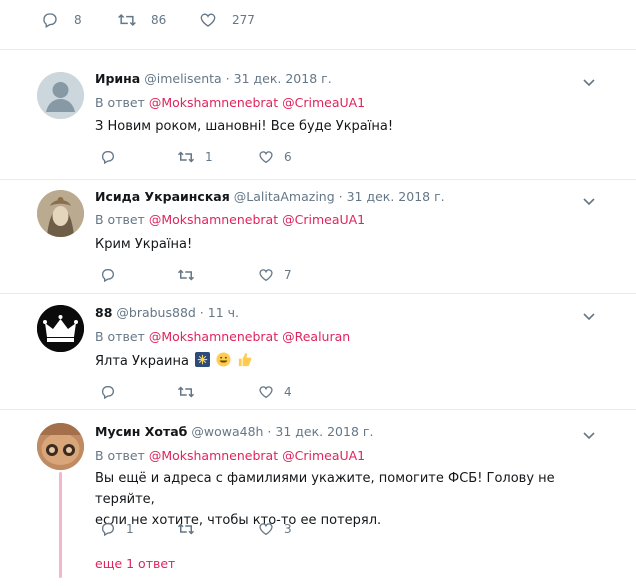 This screenshot has width=636, height=586. I want to click on tweet-header: Мусин Хотаб @wowa48h · 31 дек. 2018 г., so click(234, 431).